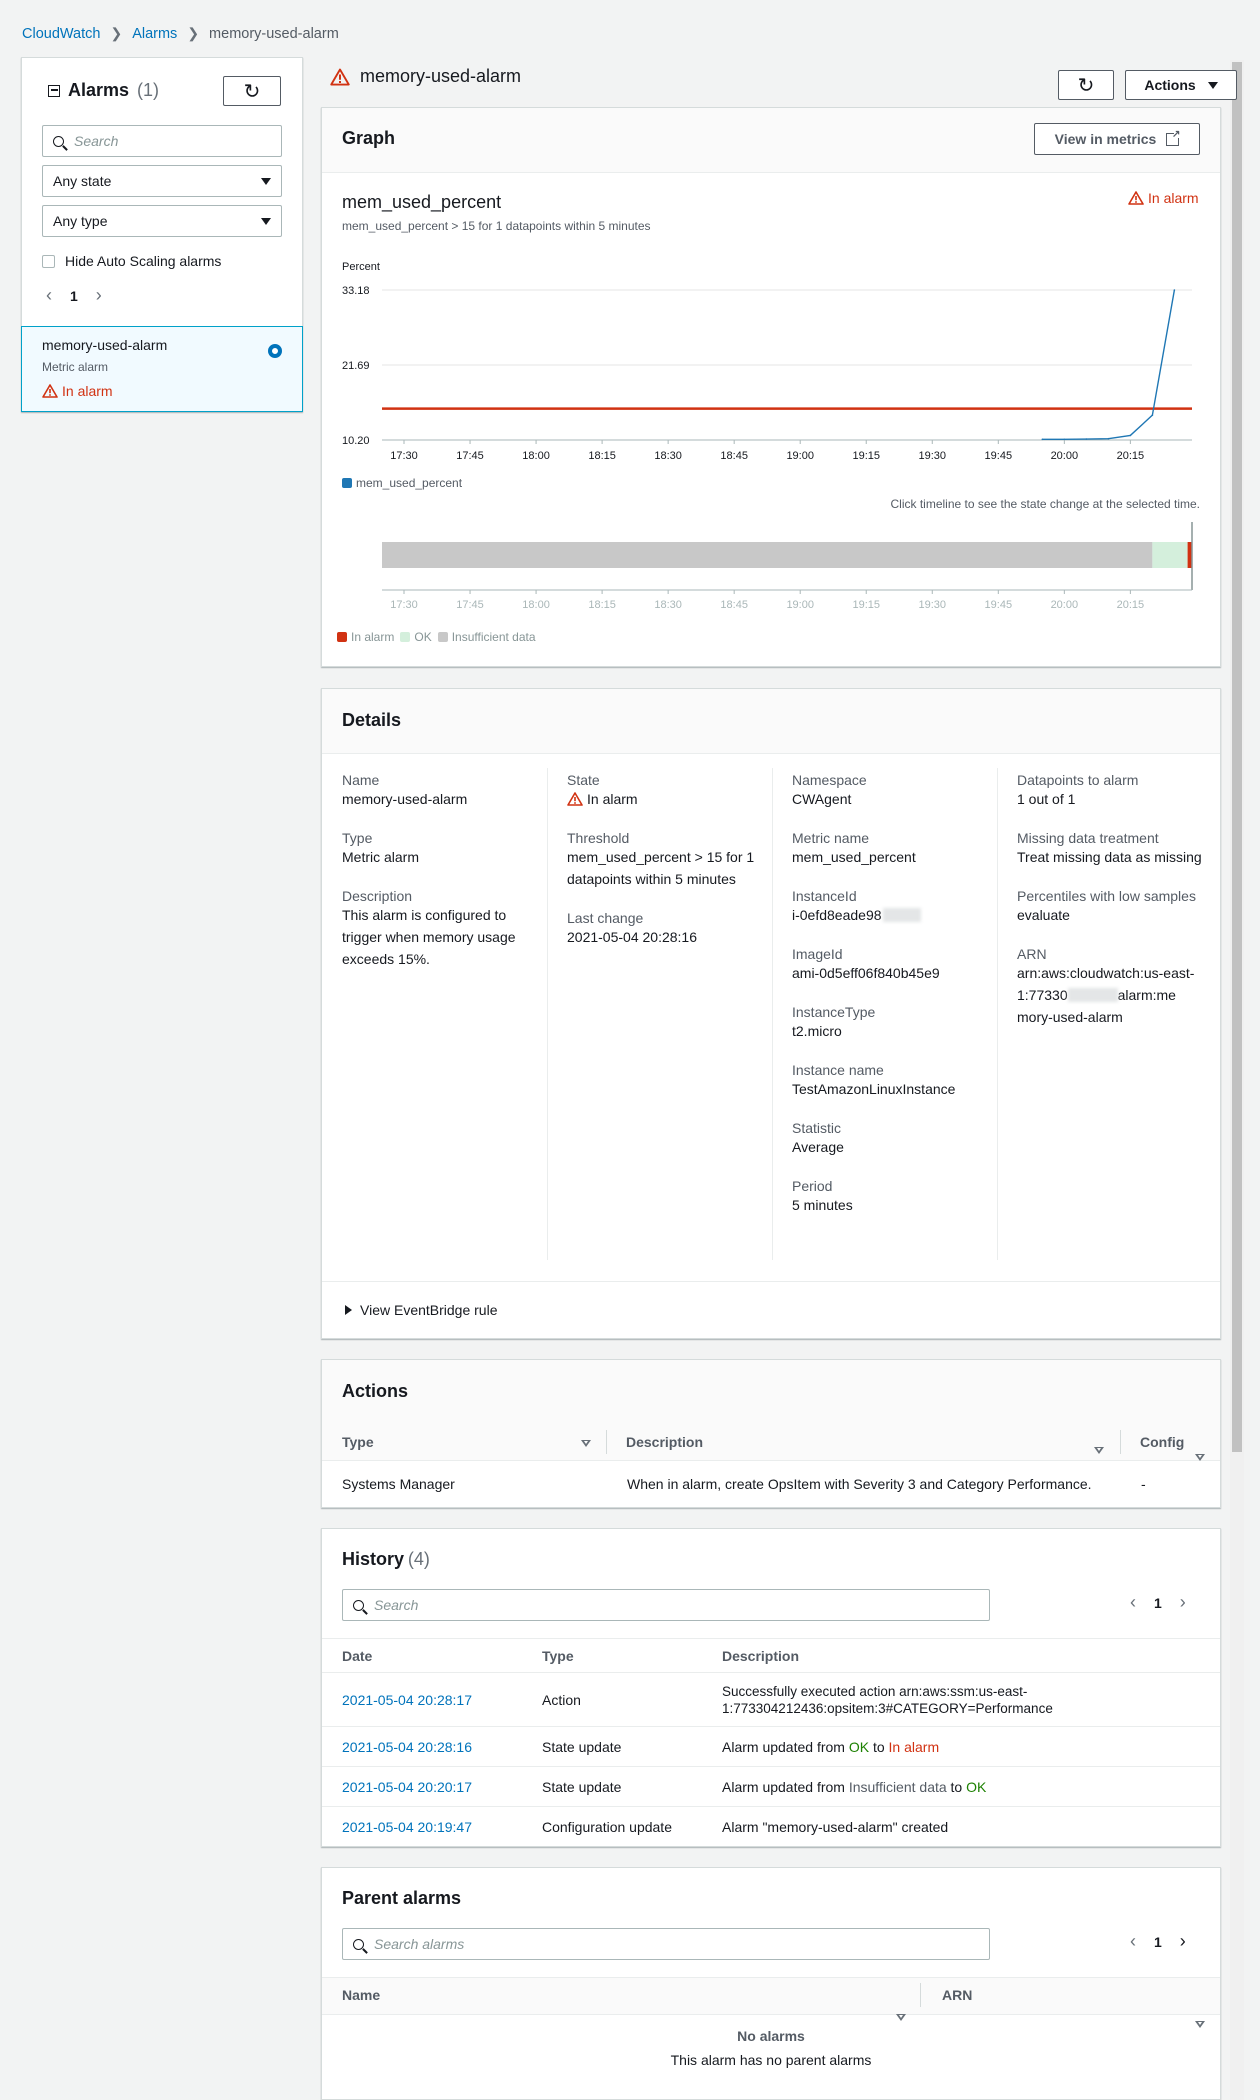 The height and width of the screenshot is (2100, 1260). I want to click on actions-col-config: Config, so click(1162, 1442).